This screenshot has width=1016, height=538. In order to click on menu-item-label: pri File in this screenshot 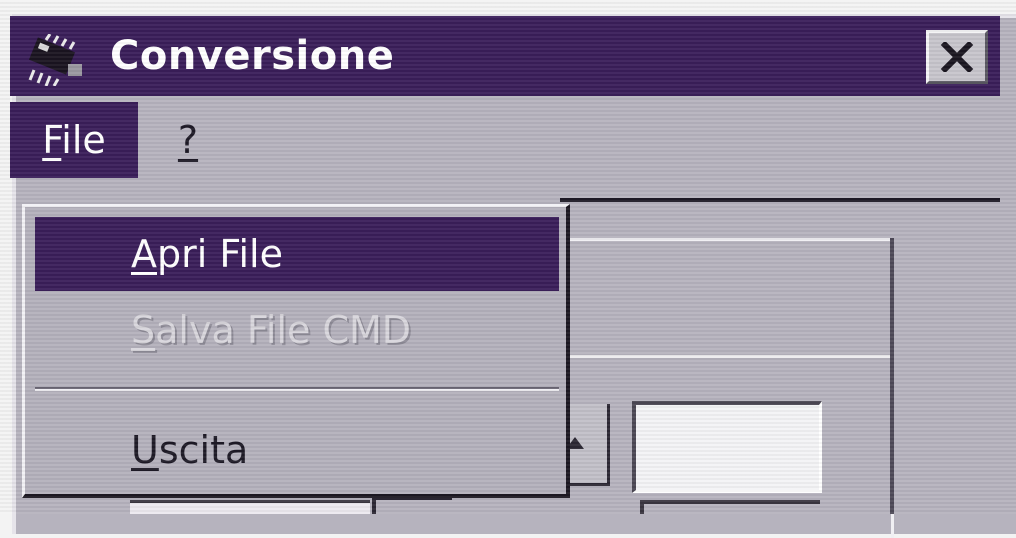, I will do `click(220, 254)`.